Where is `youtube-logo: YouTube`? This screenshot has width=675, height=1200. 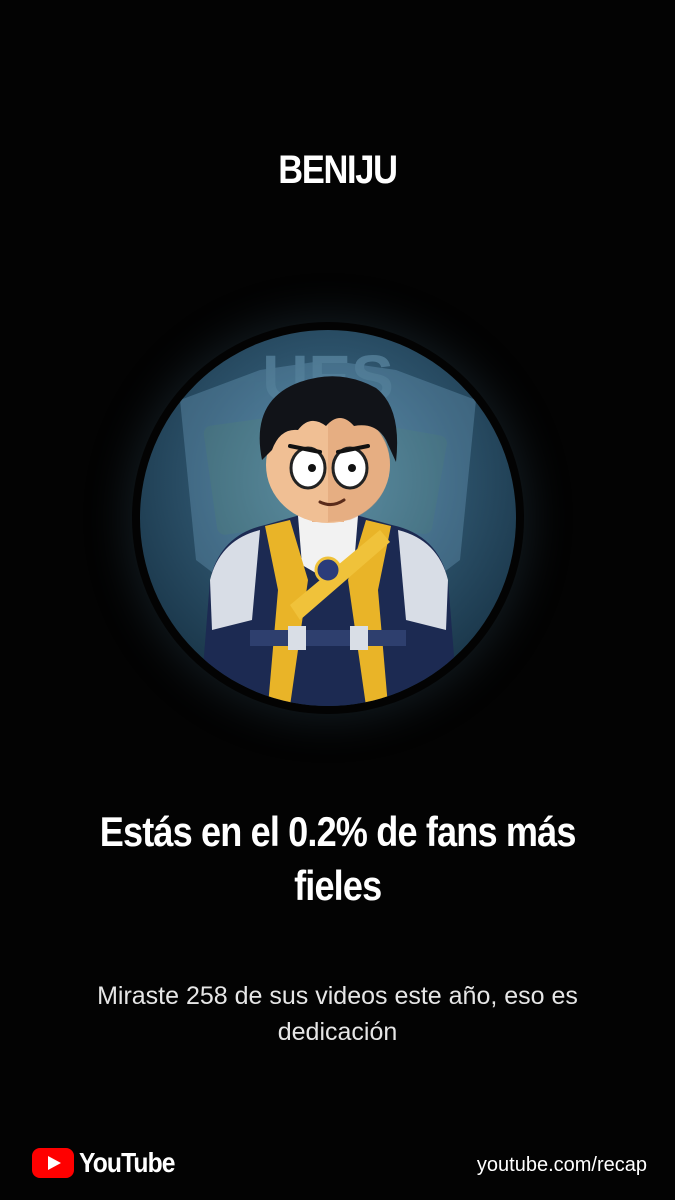 youtube-logo: YouTube is located at coordinates (110, 1163).